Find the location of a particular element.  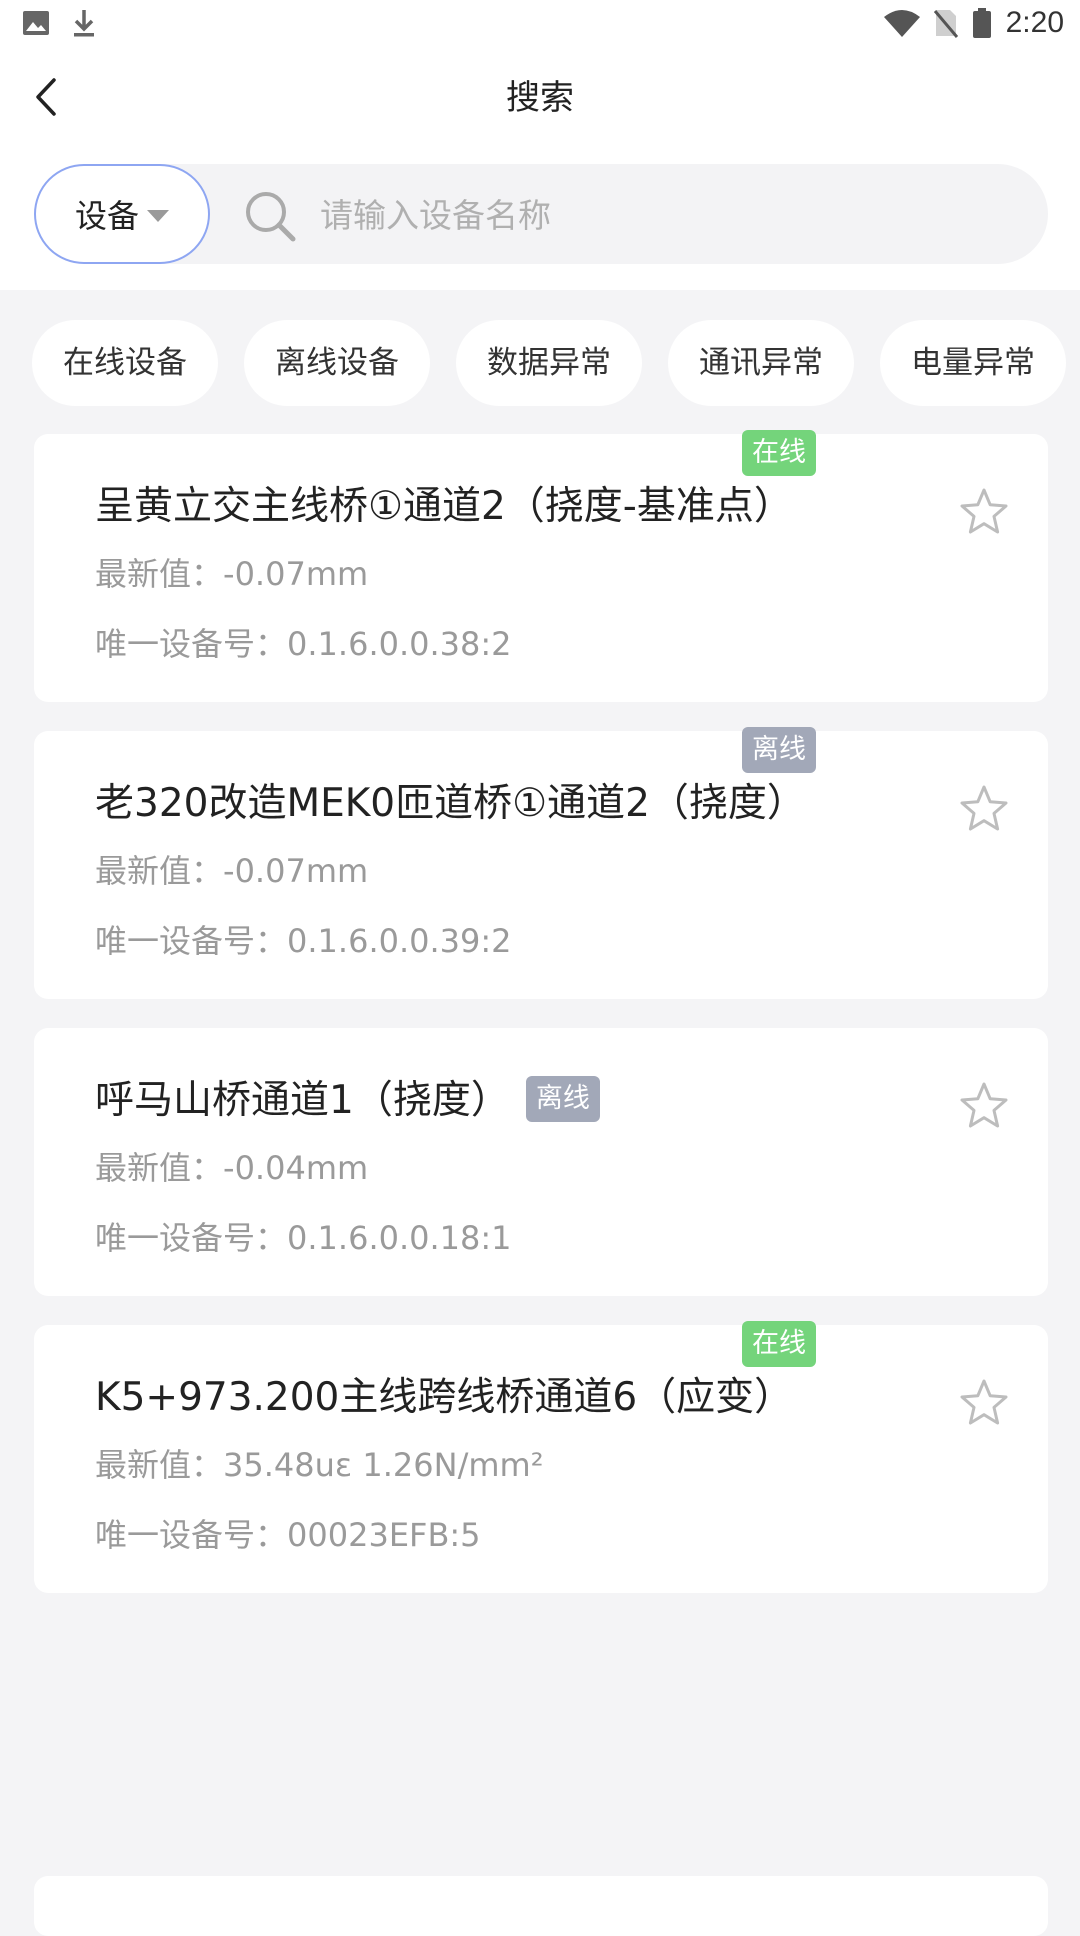

device-uid-row: 唯一设备号：0.1.6.0.0.38:2 is located at coordinates (471, 644).